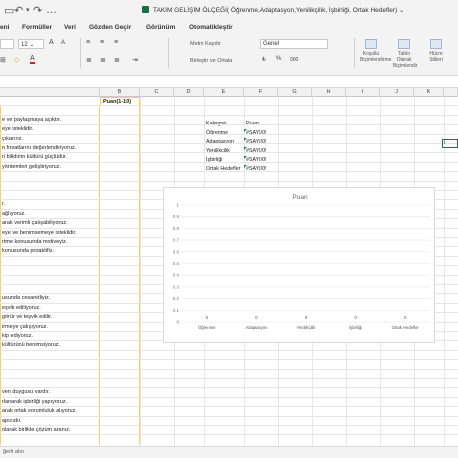  Describe the element at coordinates (405, 60) in the screenshot. I see `format-as-table-label: Tablo Olarak Biçimlendir` at that location.